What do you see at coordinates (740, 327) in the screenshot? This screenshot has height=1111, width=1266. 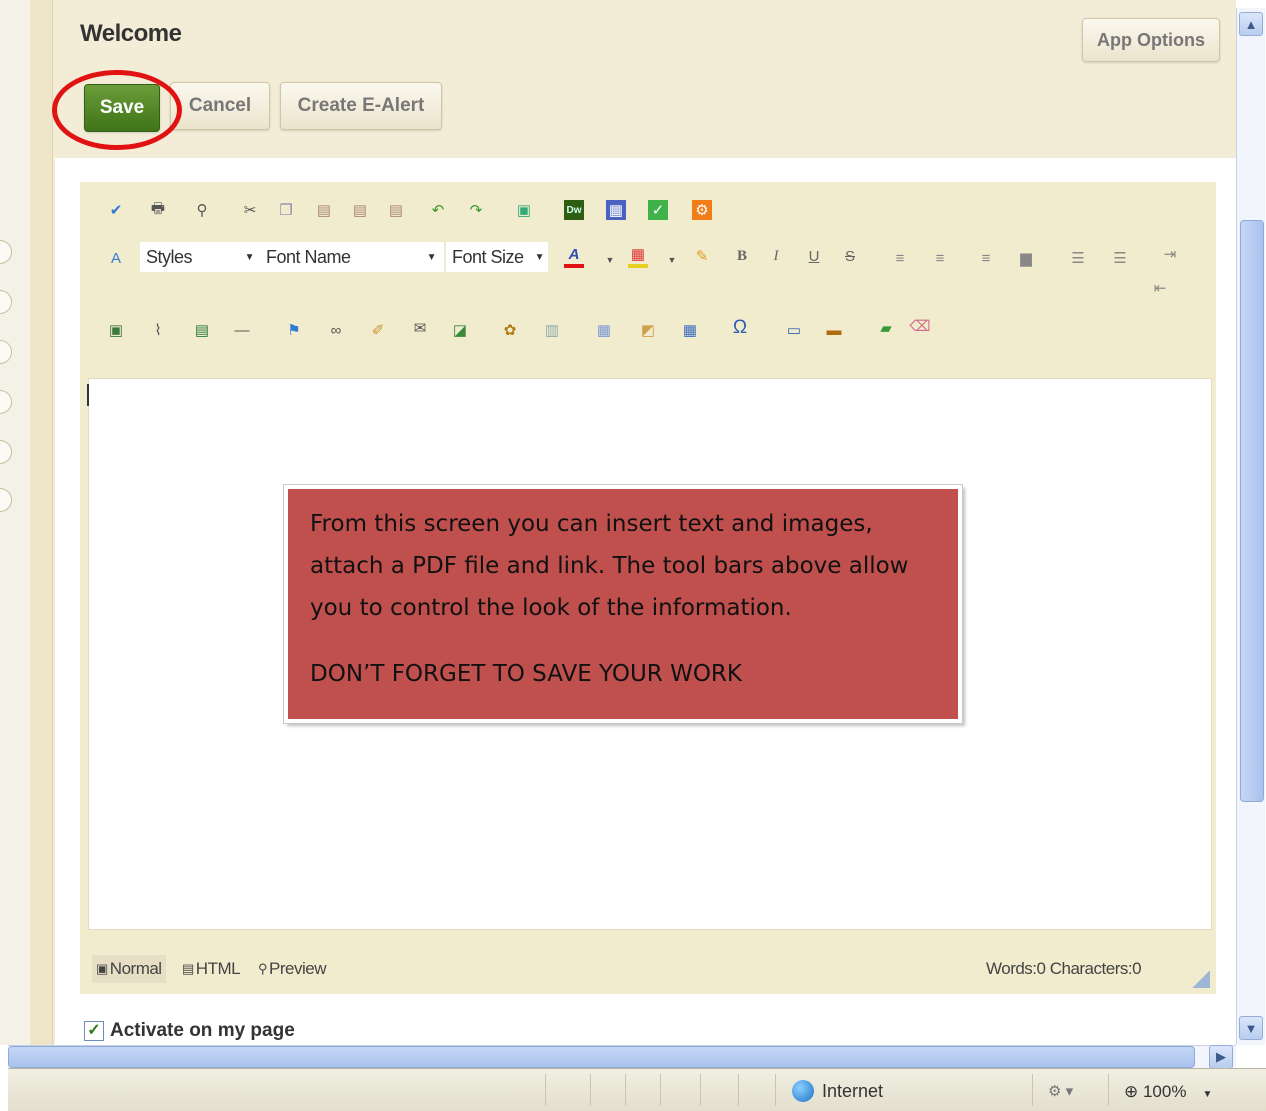 I see `special-character-icon: Ω` at bounding box center [740, 327].